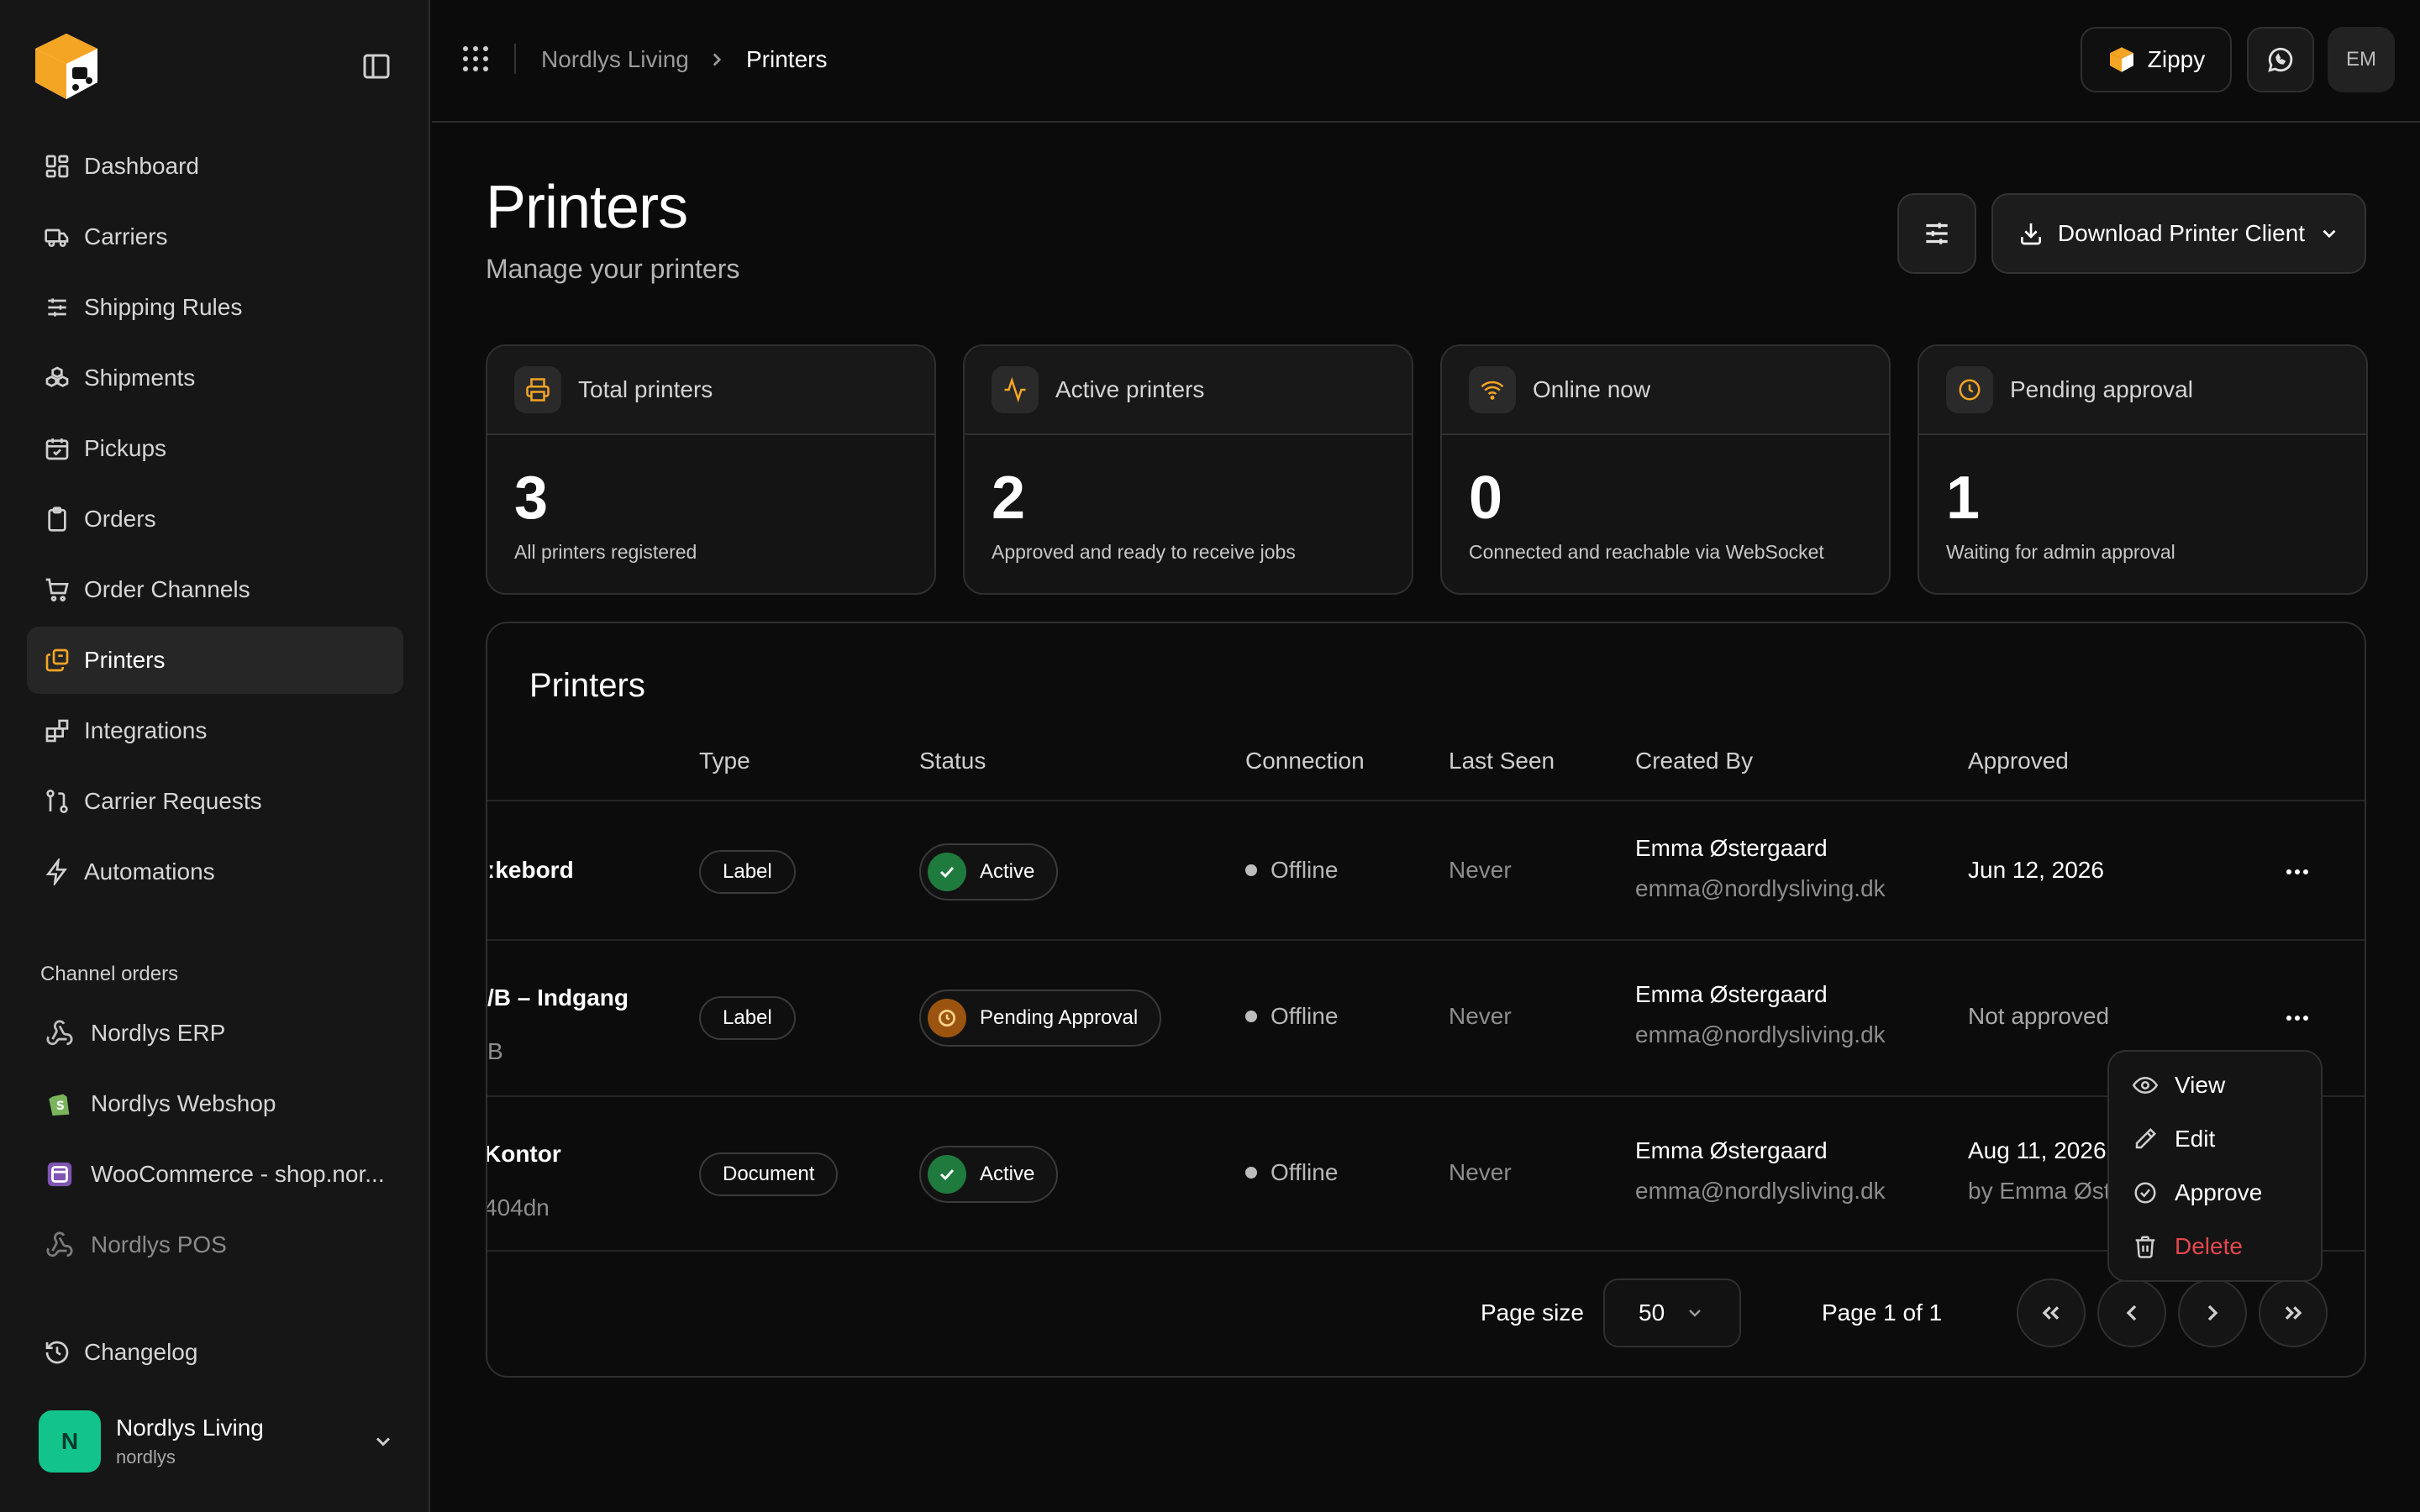 The image size is (2420, 1512). I want to click on column-header-last-seen: Last Seen, so click(1502, 761).